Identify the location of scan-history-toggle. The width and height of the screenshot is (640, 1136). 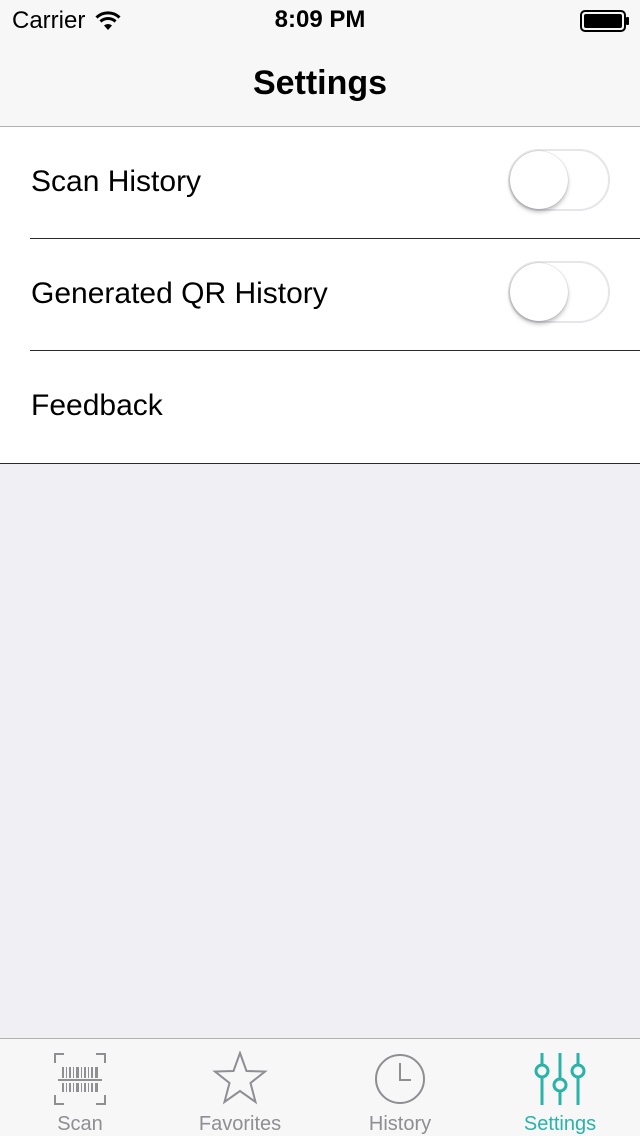
(559, 180).